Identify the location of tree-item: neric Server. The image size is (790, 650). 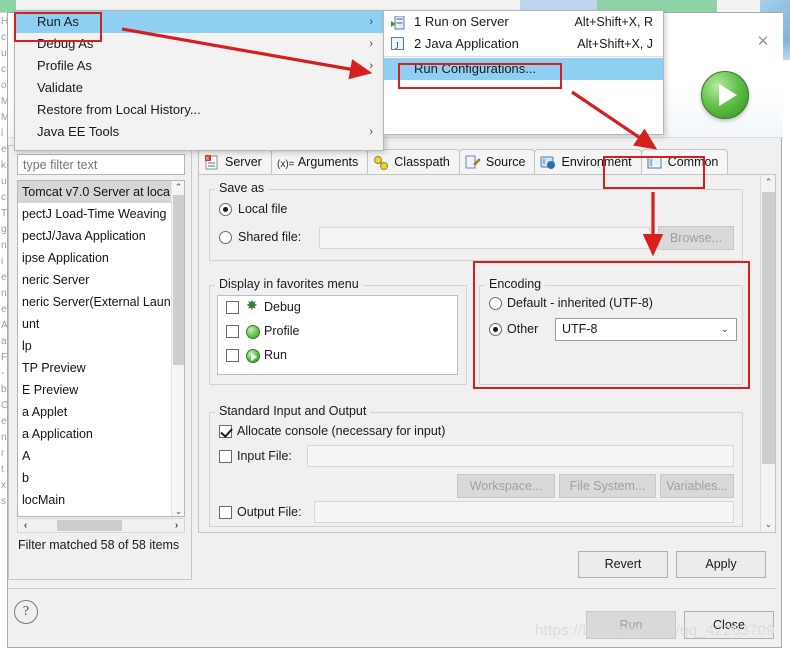
(95, 280).